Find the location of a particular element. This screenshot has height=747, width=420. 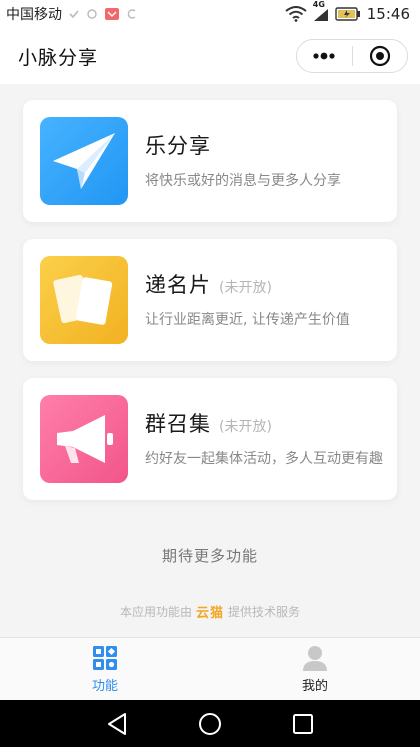

grid-icon is located at coordinates (105, 658).